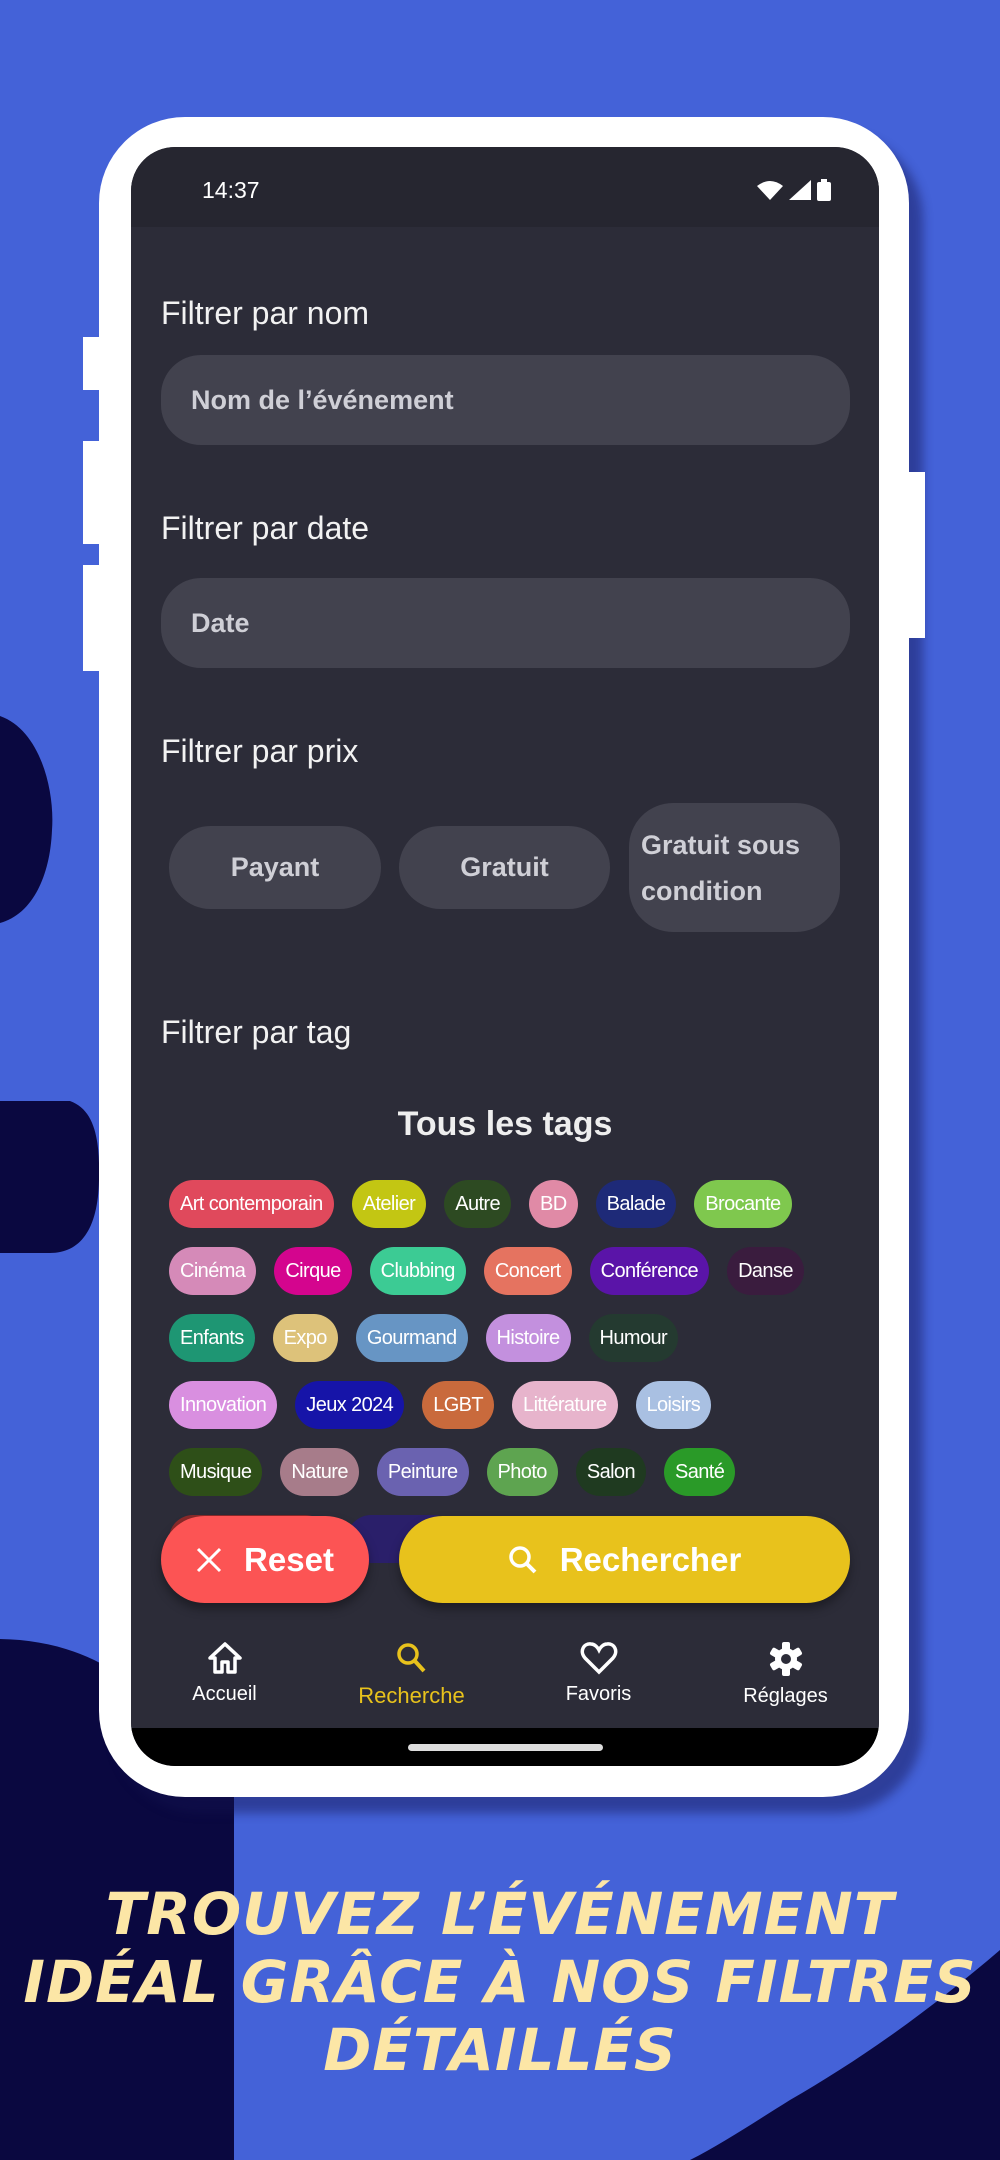 The height and width of the screenshot is (2160, 1000). Describe the element at coordinates (411, 1338) in the screenshot. I see `tag-chip: Gourmand` at that location.